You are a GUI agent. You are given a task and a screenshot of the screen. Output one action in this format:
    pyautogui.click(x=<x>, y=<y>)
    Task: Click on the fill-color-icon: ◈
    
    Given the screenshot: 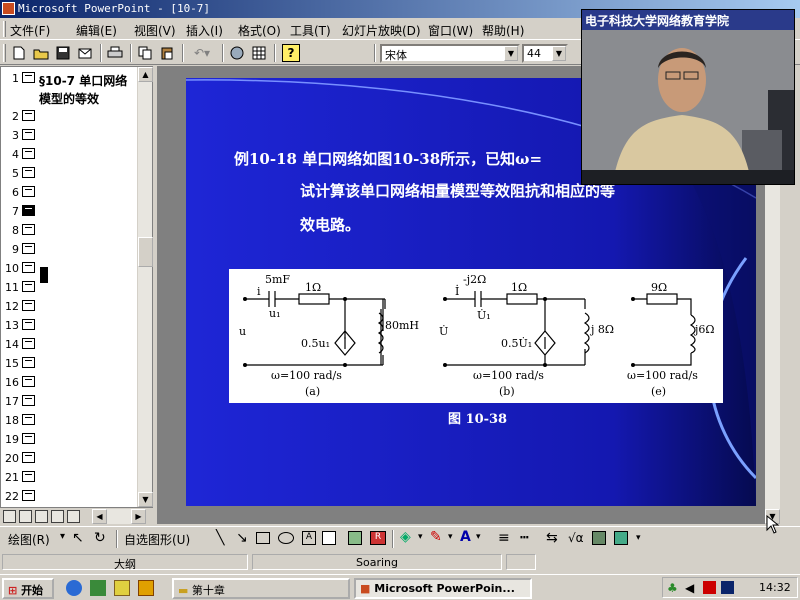 What is the action you would take?
    pyautogui.click(x=405, y=537)
    